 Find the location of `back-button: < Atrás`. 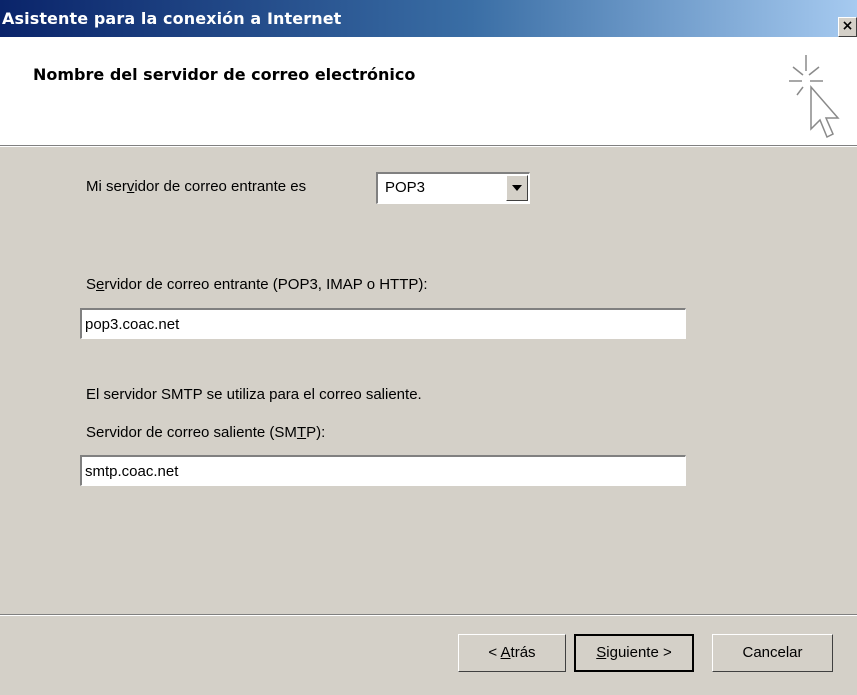

back-button: < Atrás is located at coordinates (512, 653).